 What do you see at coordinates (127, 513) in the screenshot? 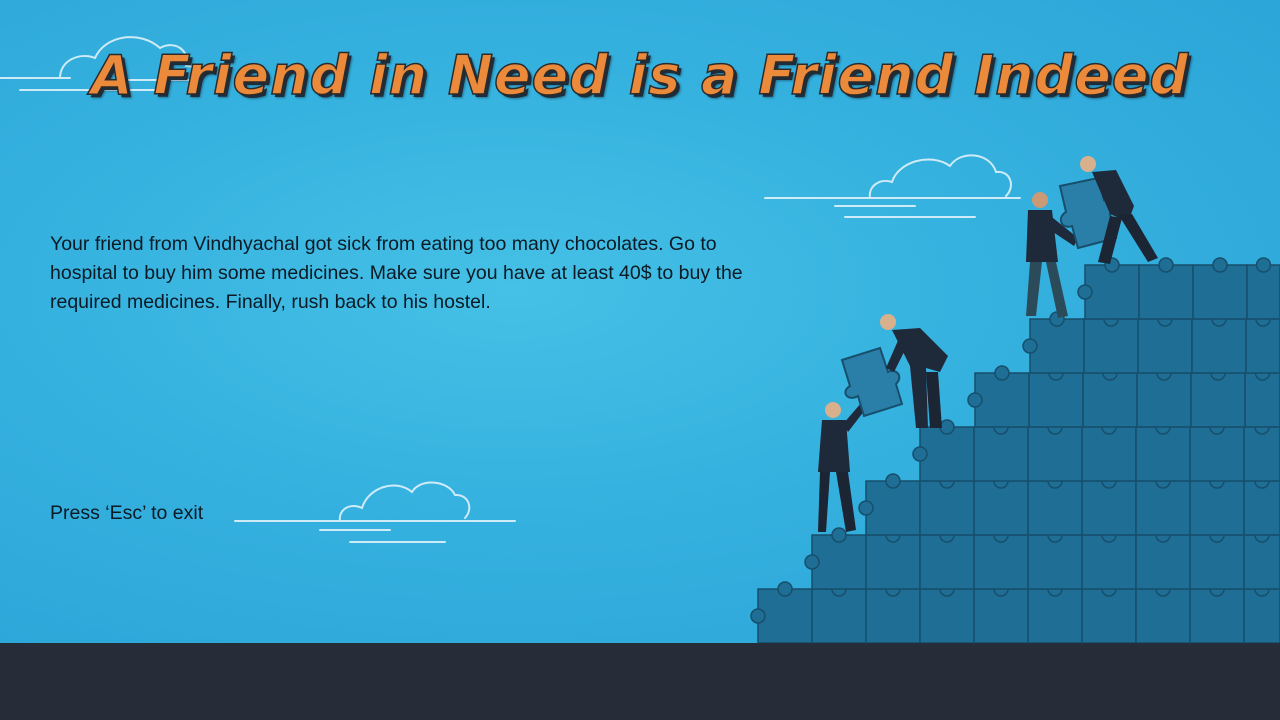
I see `exit-hint: Press ‘Esc’ to exit` at bounding box center [127, 513].